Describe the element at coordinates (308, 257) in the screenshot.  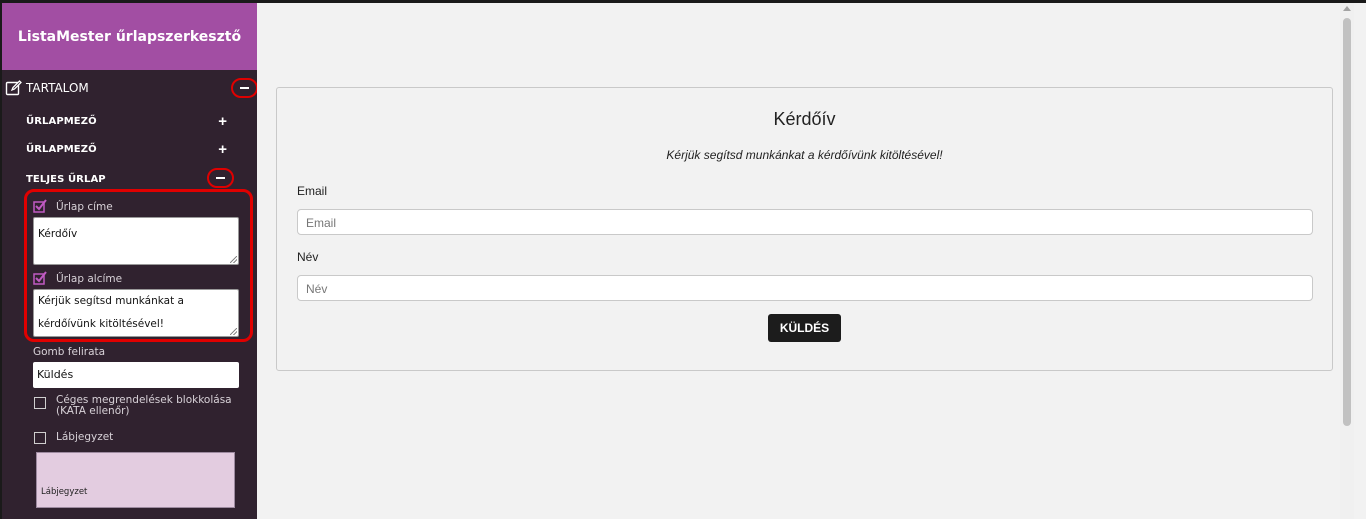
I see `name-label: Név` at that location.